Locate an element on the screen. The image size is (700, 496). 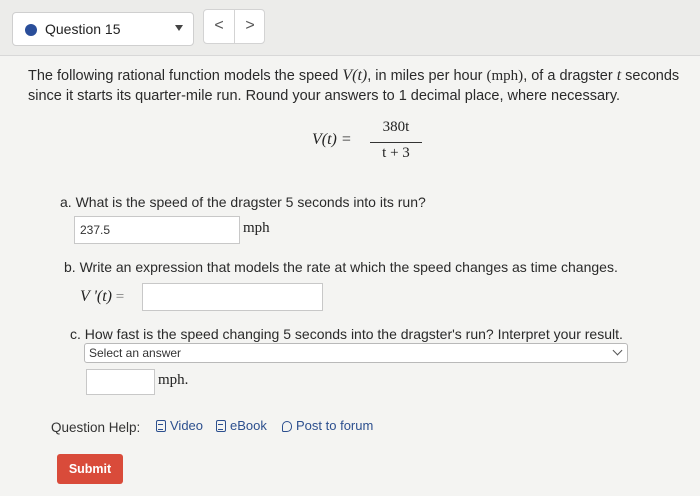
video-link: Video is located at coordinates (179, 425).